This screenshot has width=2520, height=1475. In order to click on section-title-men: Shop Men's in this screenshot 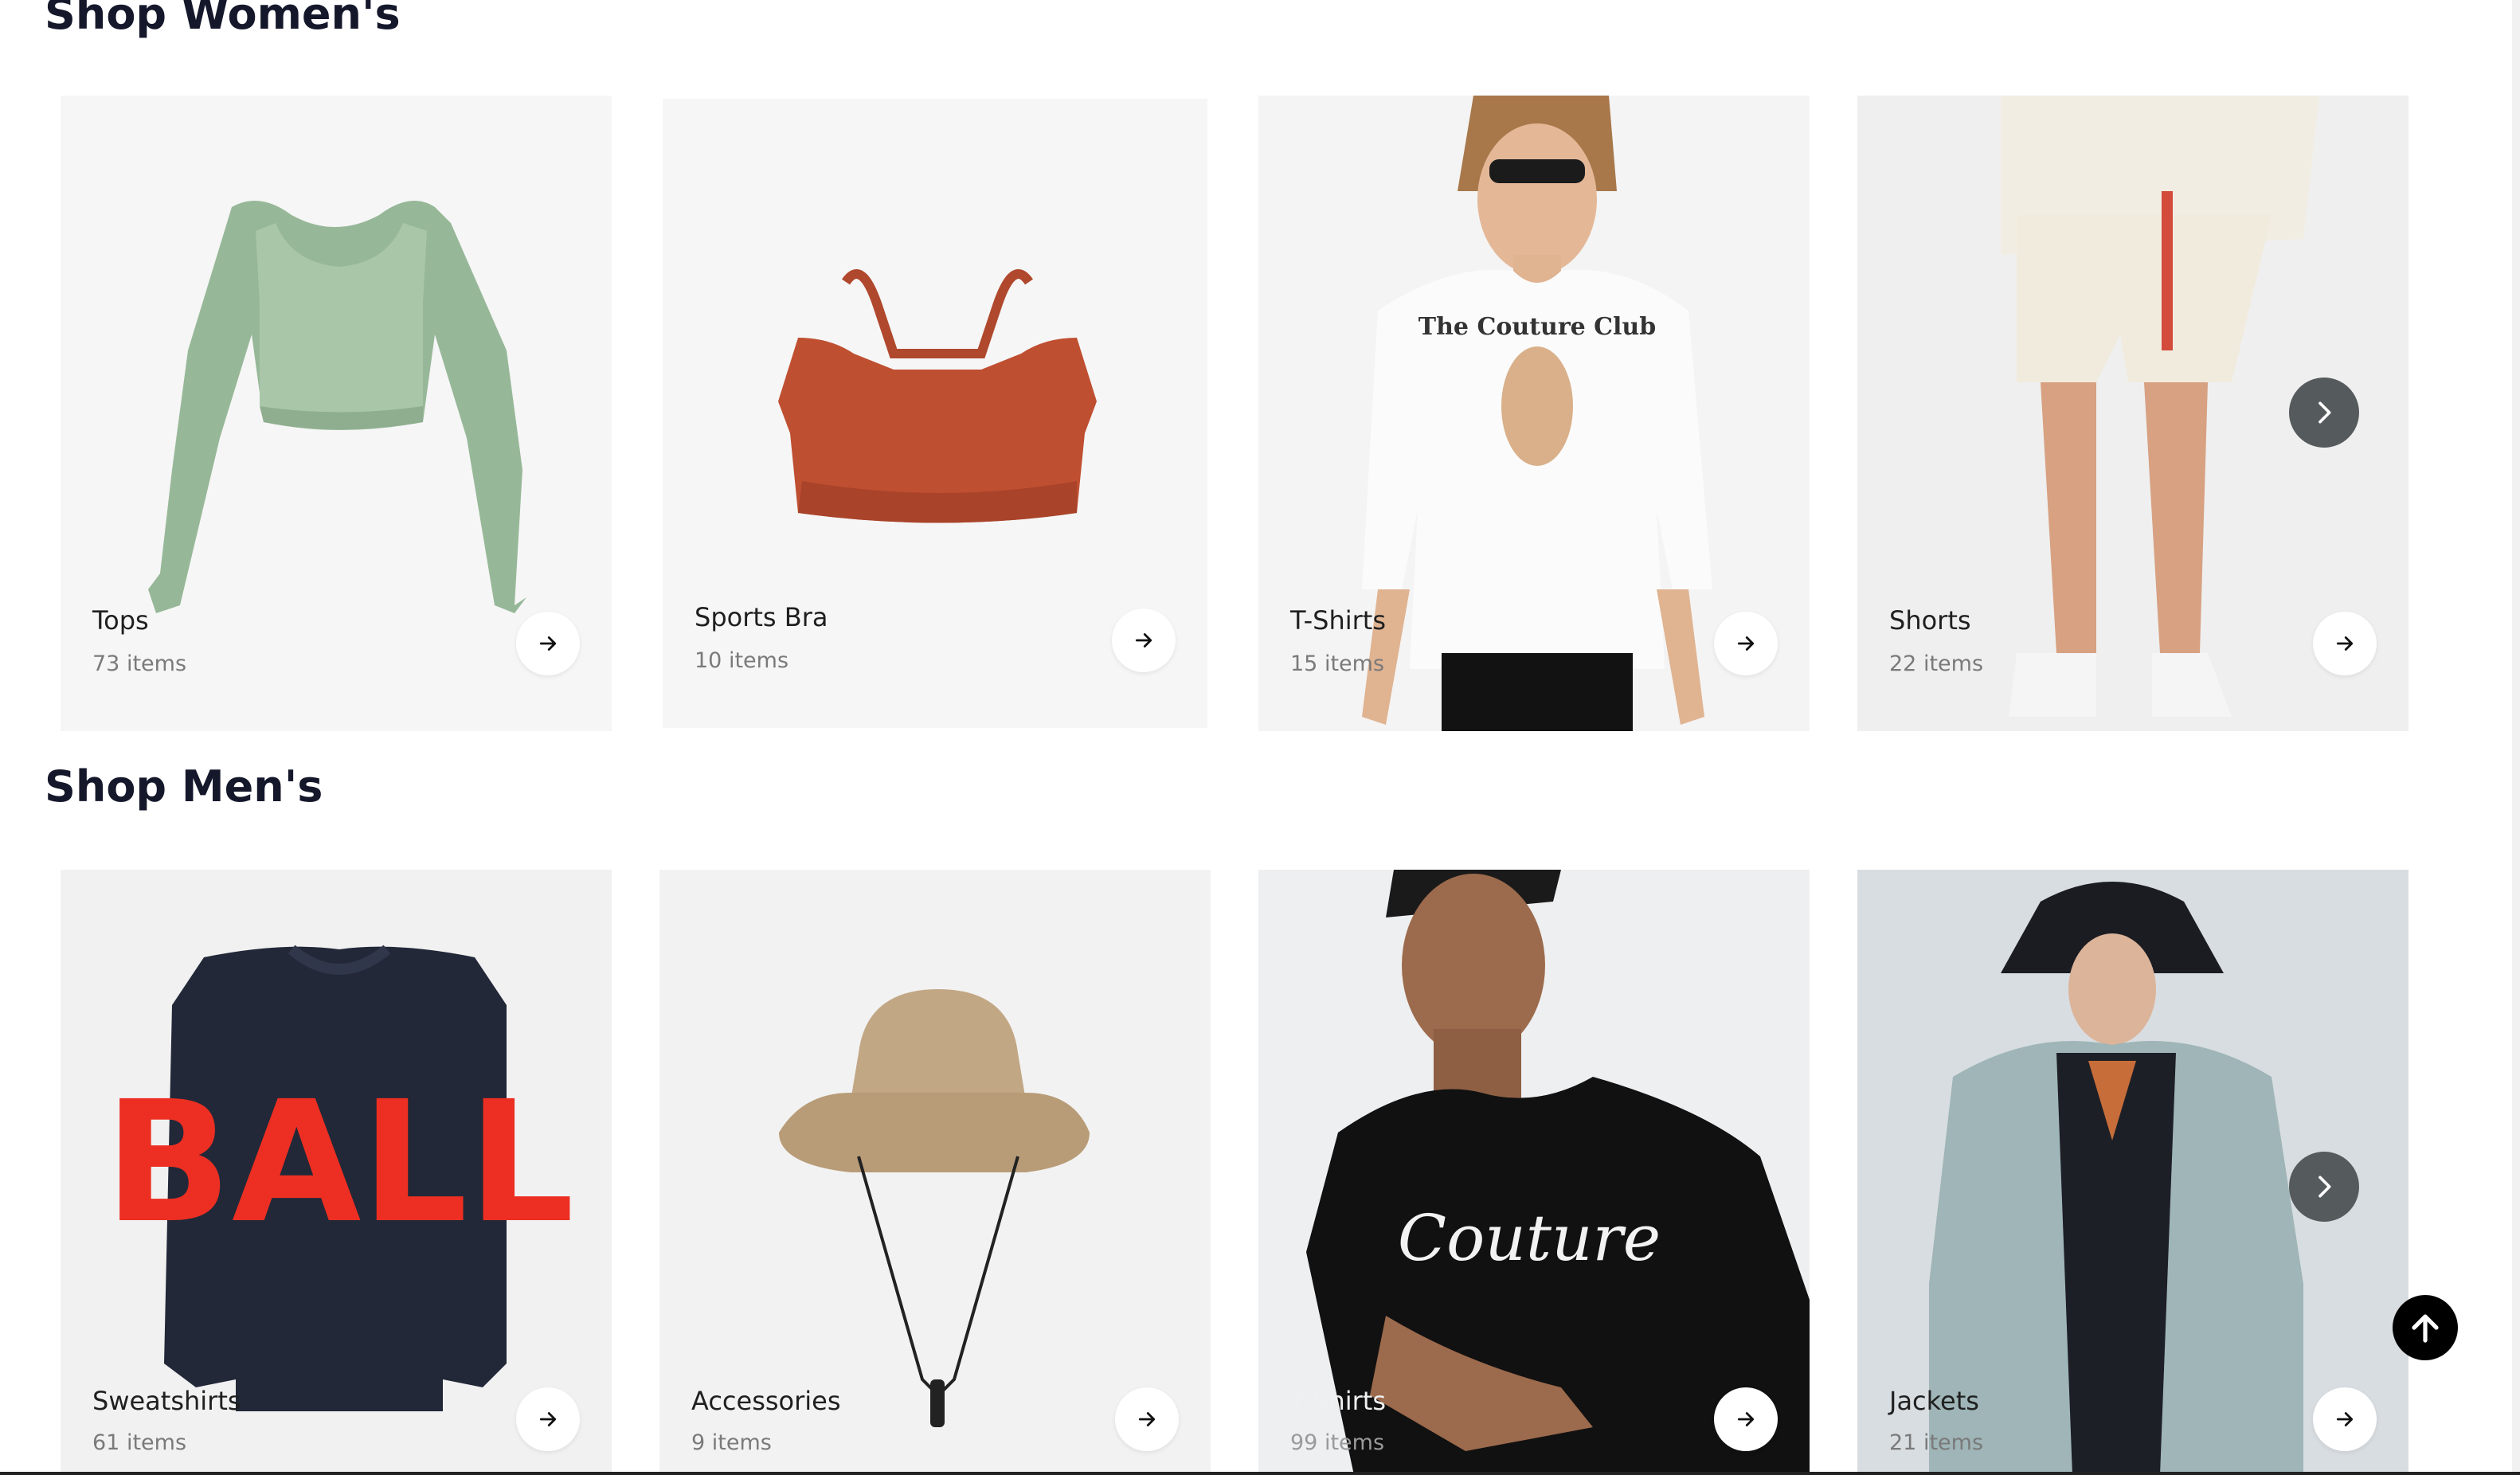, I will do `click(184, 786)`.